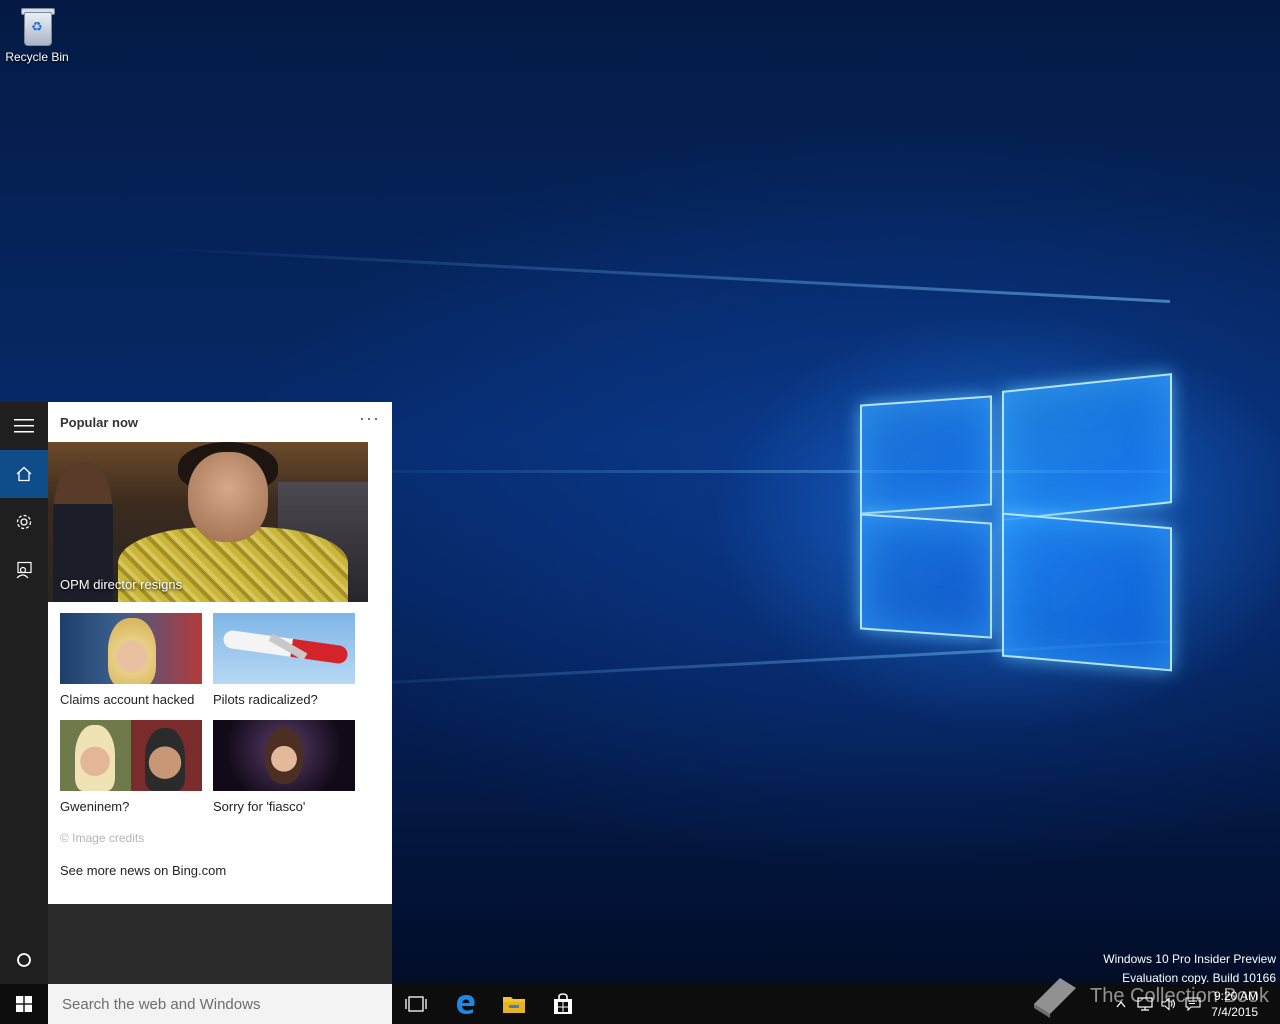 The width and height of the screenshot is (1280, 1024). What do you see at coordinates (37, 26) in the screenshot?
I see `recycle-bin-icon: ♻` at bounding box center [37, 26].